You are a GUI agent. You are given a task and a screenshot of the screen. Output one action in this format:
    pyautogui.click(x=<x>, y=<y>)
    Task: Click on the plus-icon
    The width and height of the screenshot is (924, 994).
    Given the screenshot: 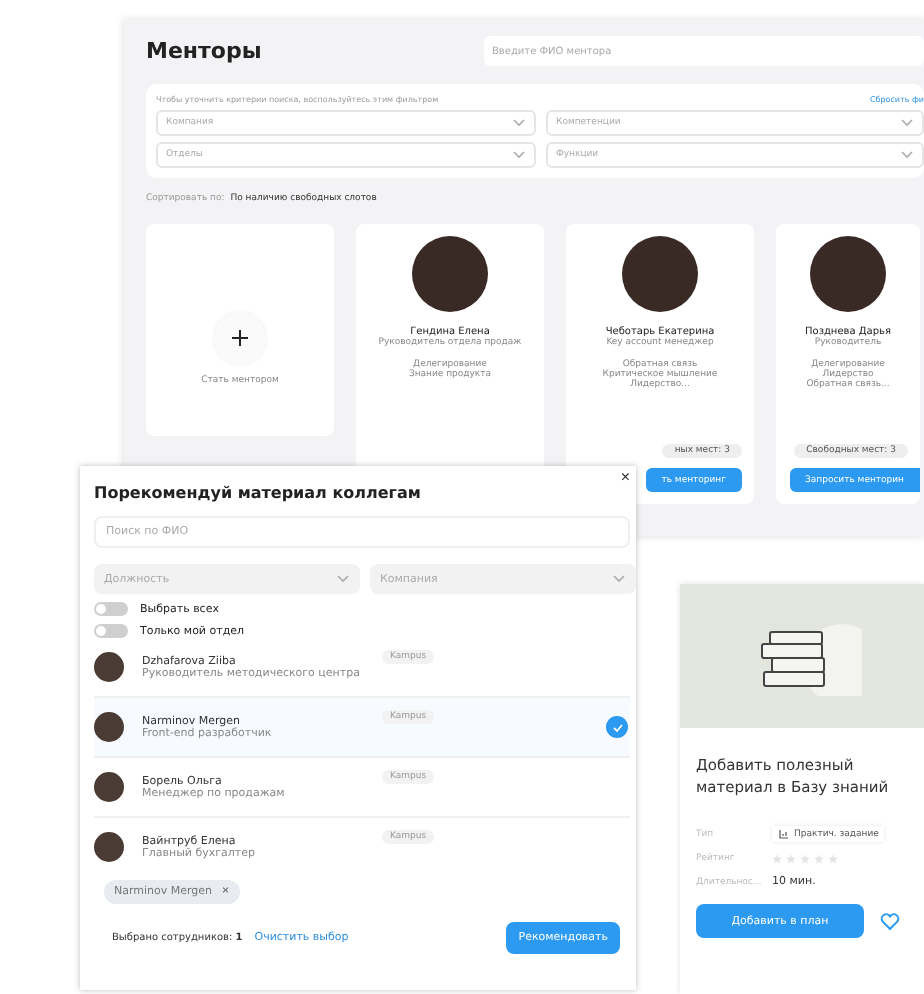 What is the action you would take?
    pyautogui.click(x=240, y=338)
    